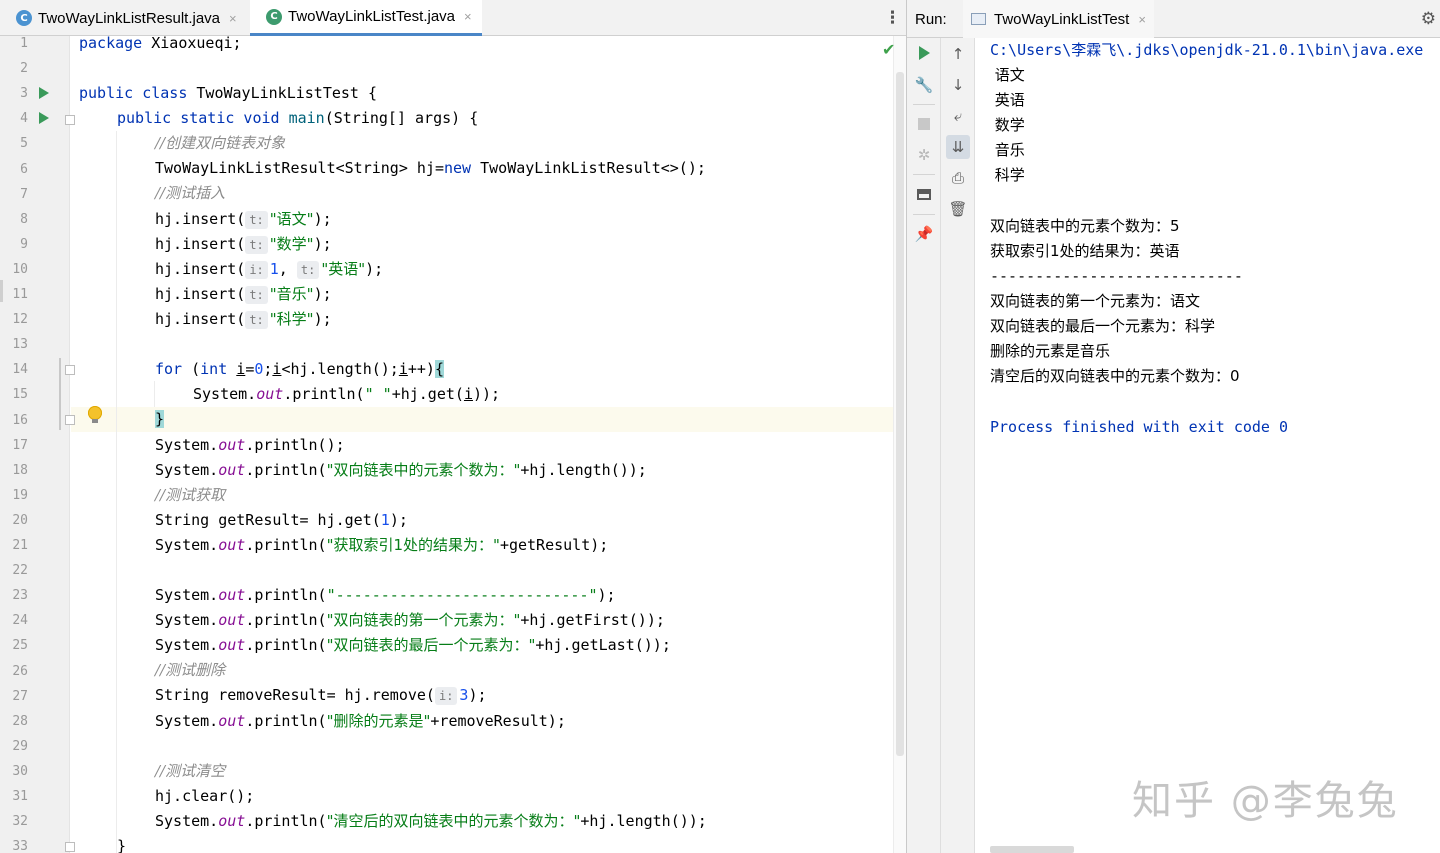  Describe the element at coordinates (14, 420) in the screenshot. I see `line-number: 16` at that location.